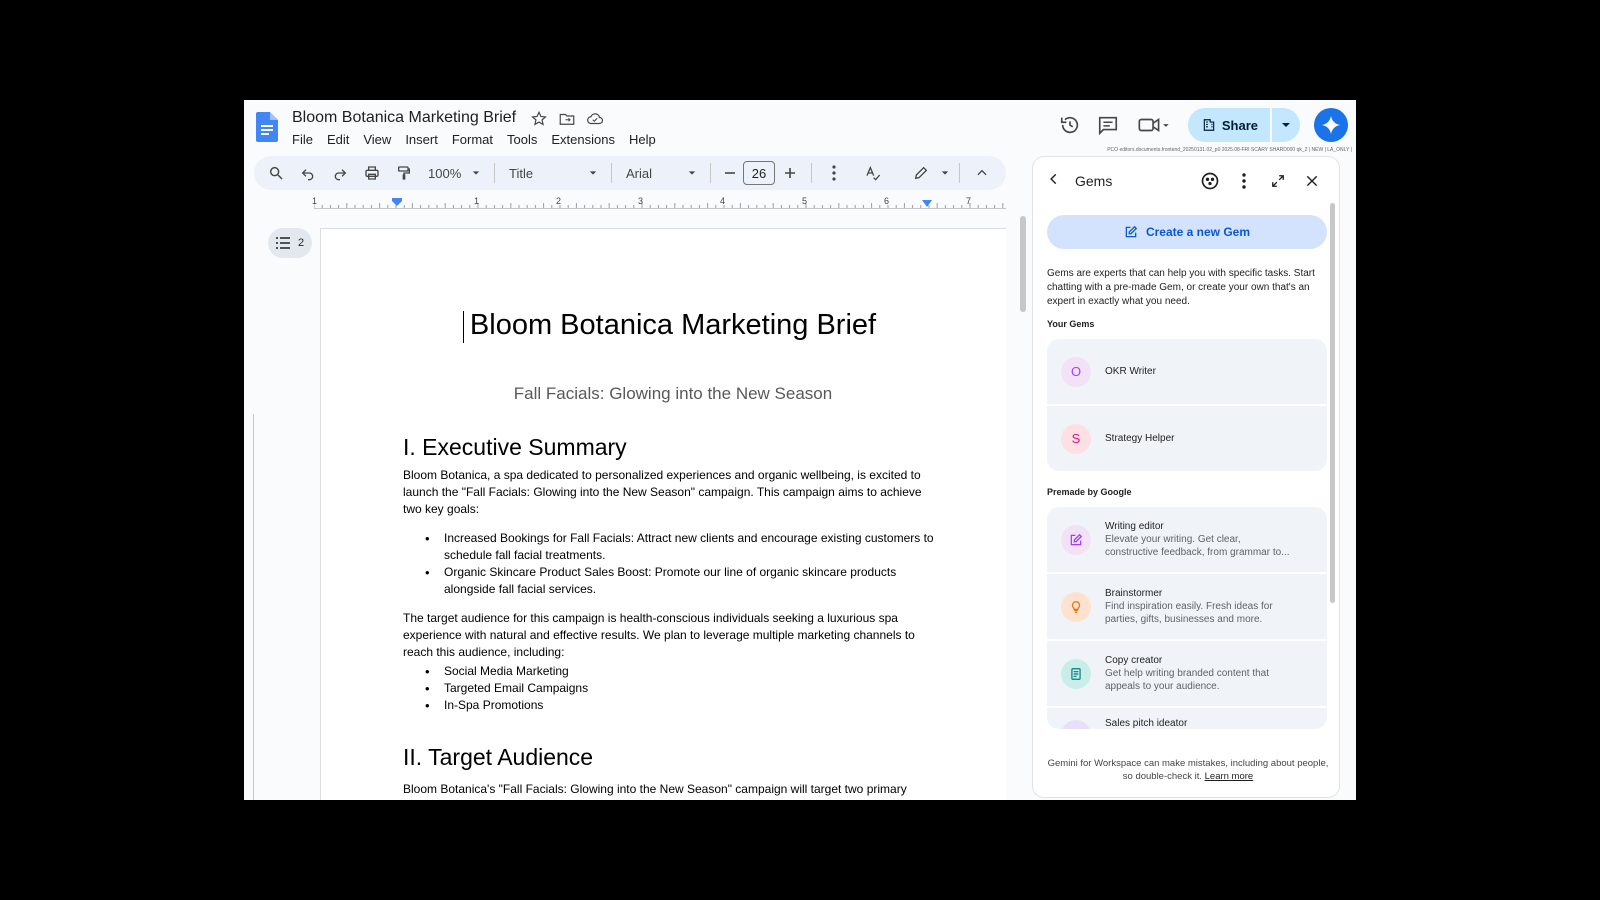 This screenshot has height=900, width=1600. What do you see at coordinates (661, 173) in the screenshot?
I see `font-select: Arial` at bounding box center [661, 173].